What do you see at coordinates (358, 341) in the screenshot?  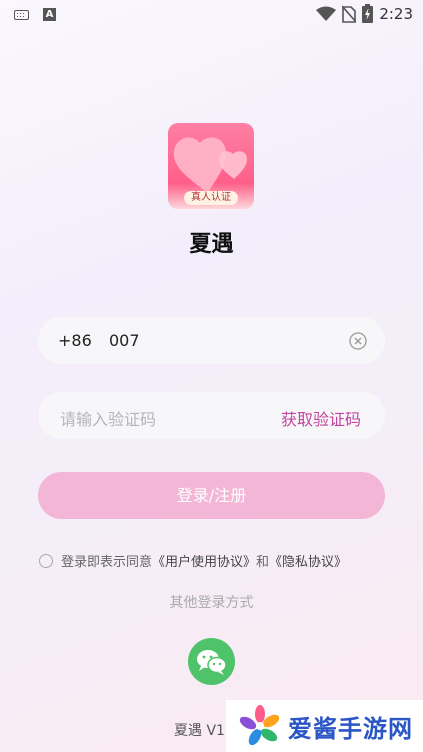 I see `clear-icon` at bounding box center [358, 341].